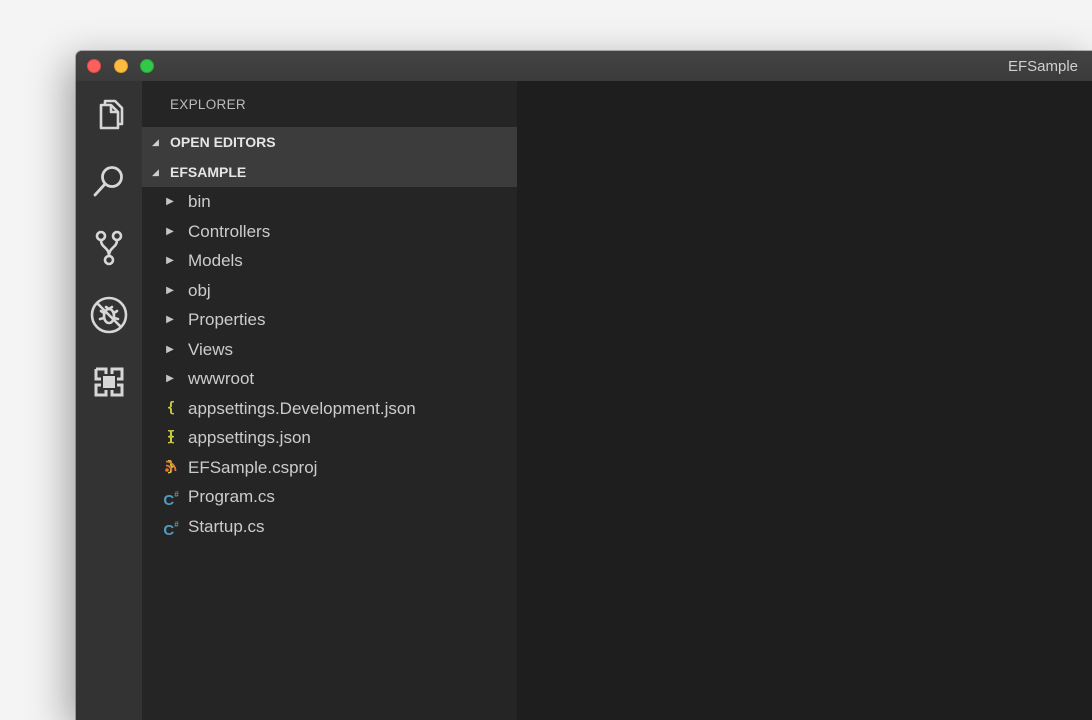 This screenshot has height=720, width=1092. I want to click on tree-item-label: obj, so click(199, 290).